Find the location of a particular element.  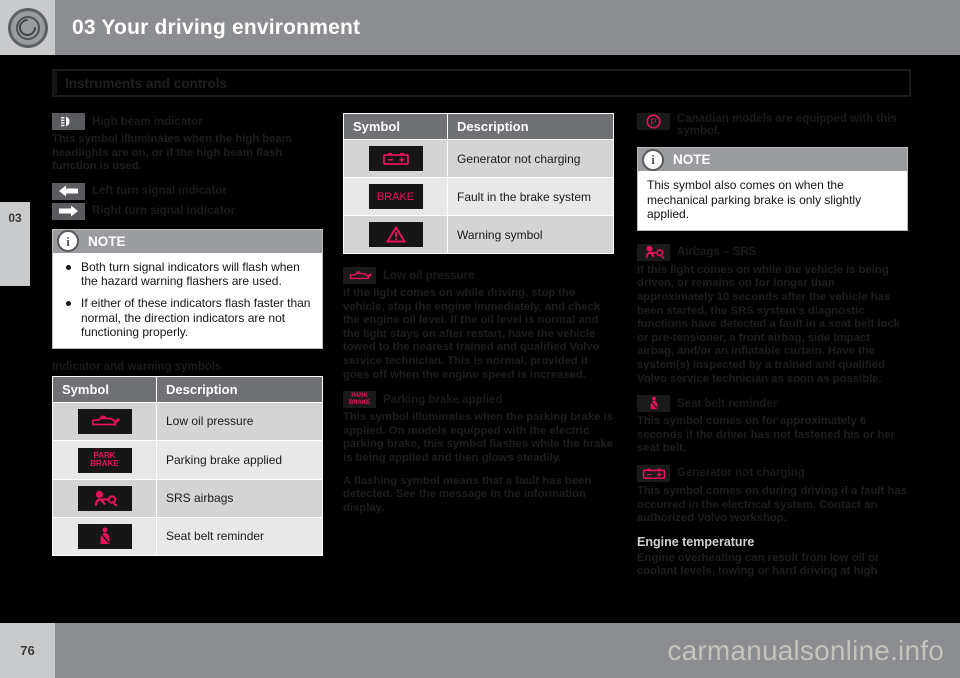

generator-heading: Generator not charging is located at coordinates (772, 473).